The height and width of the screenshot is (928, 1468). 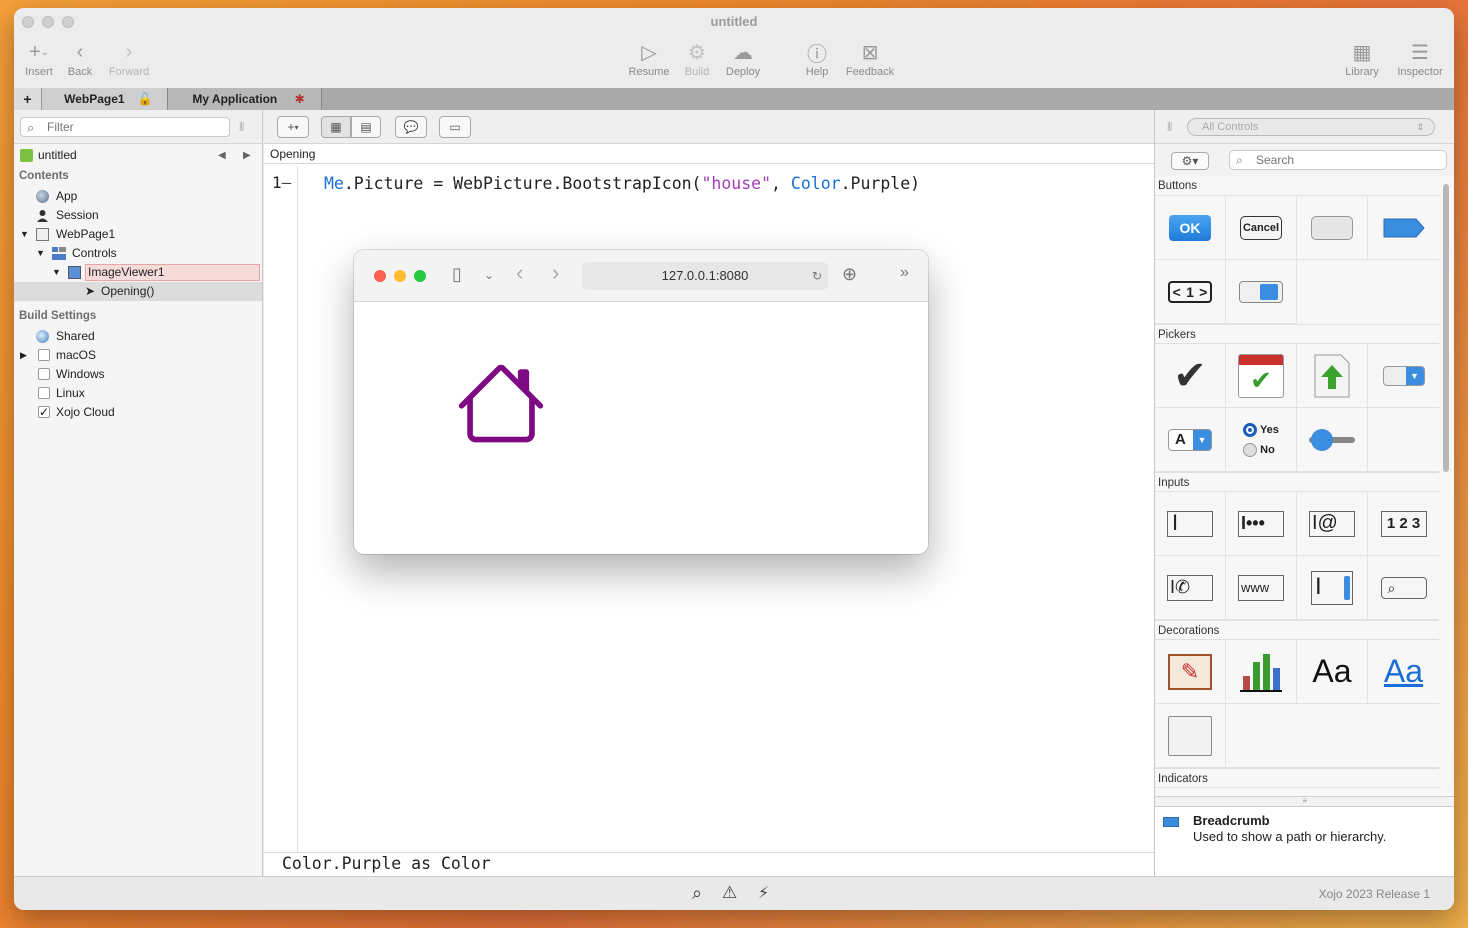 What do you see at coordinates (138, 234) in the screenshot?
I see `tree-item-webpage1: ▼ WebPage1` at bounding box center [138, 234].